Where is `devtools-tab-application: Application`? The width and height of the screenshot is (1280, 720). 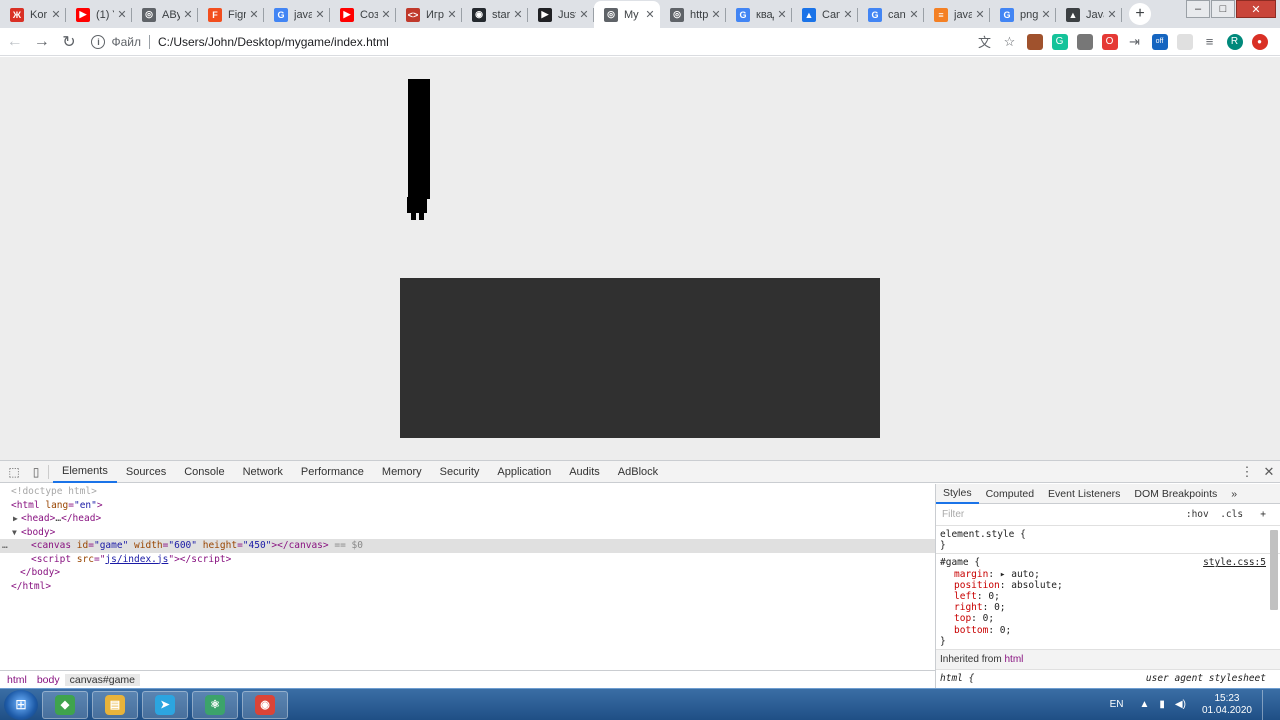
devtools-tab-application: Application is located at coordinates (524, 472).